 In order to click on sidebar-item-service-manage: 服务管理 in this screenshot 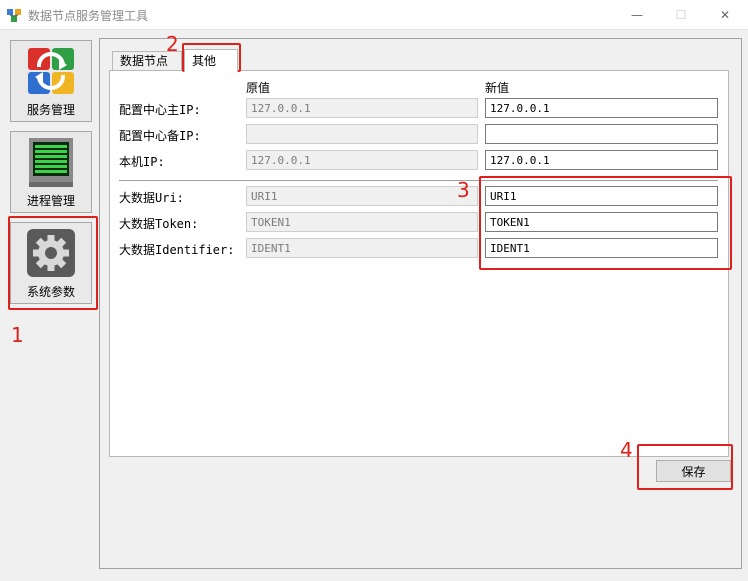, I will do `click(51, 81)`.